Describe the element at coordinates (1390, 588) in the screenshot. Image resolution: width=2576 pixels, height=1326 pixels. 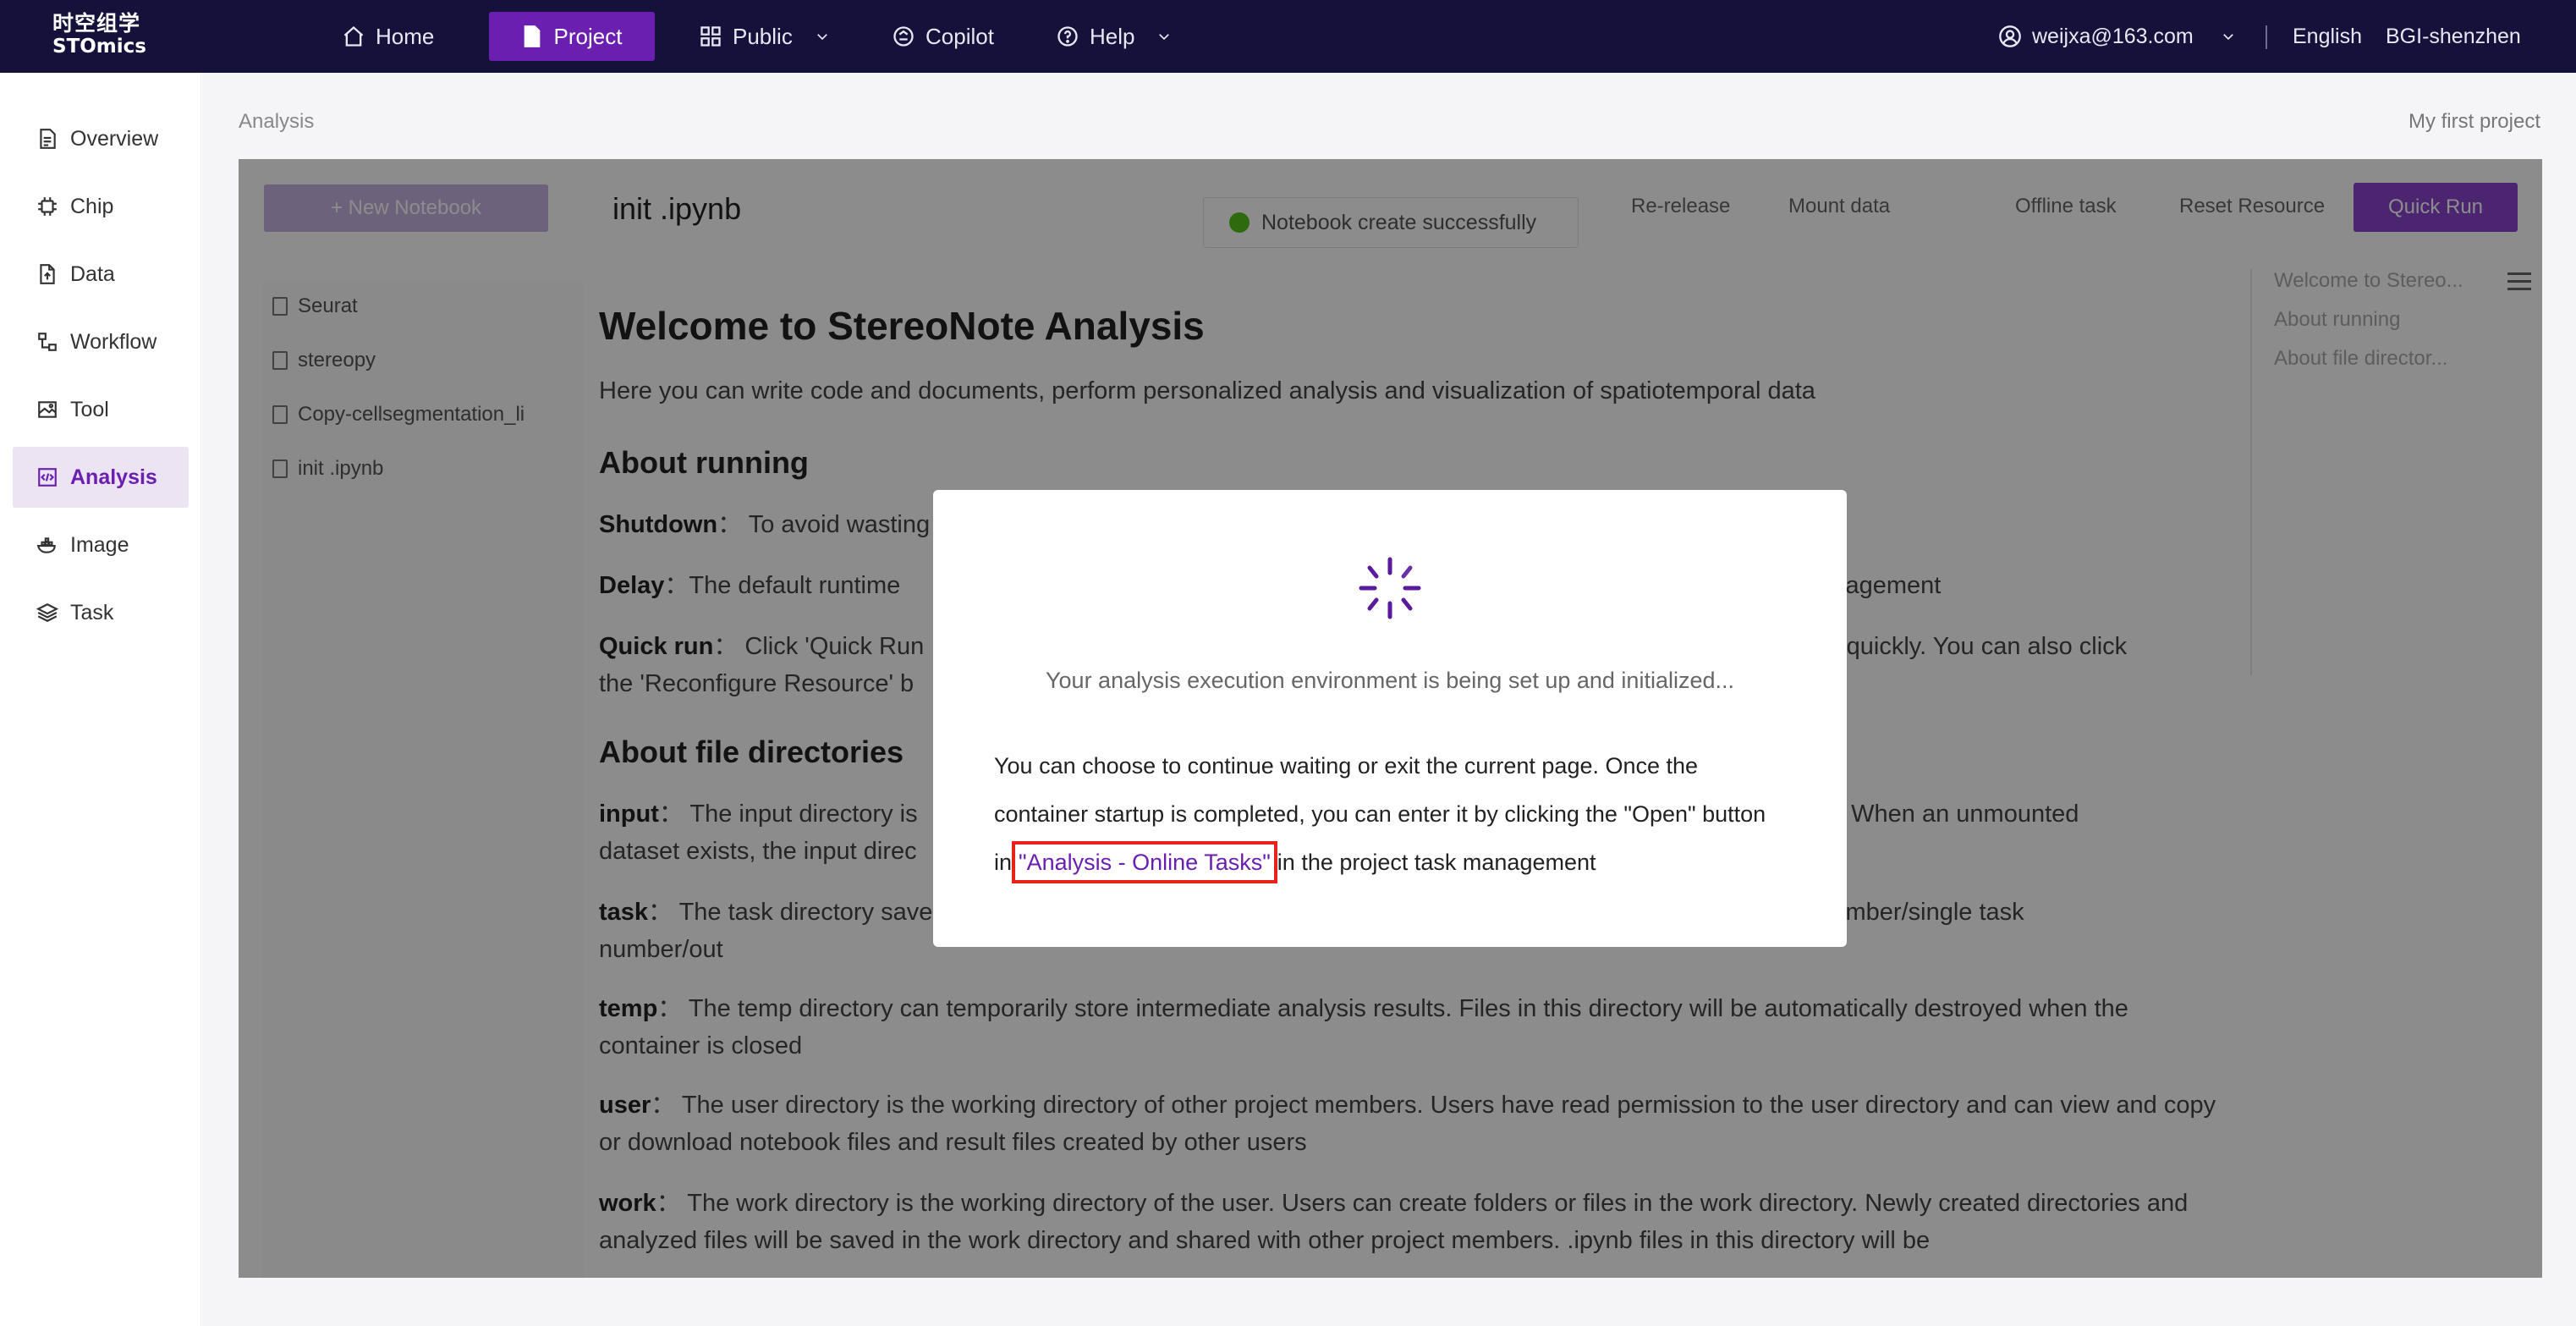
I see `loading-spinner-icon` at that location.